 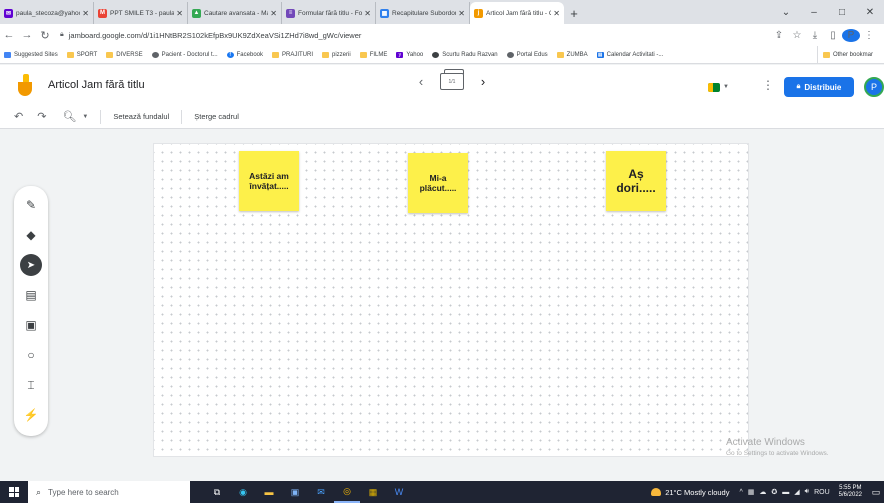 I want to click on pen-tool: ✎, so click(x=31, y=205).